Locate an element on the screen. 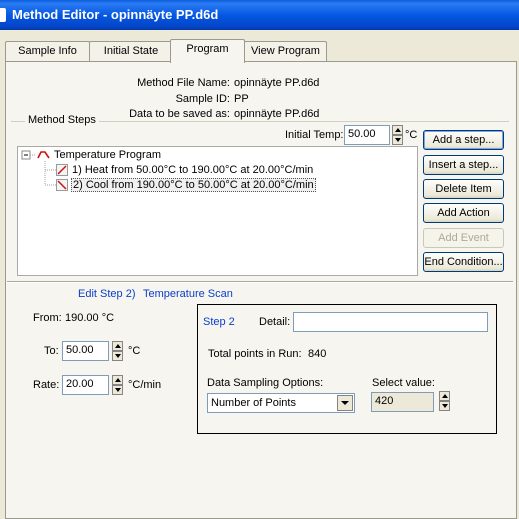 Image resolution: width=519 pixels, height=519 pixels. step-box-title: Step 2 is located at coordinates (219, 322).